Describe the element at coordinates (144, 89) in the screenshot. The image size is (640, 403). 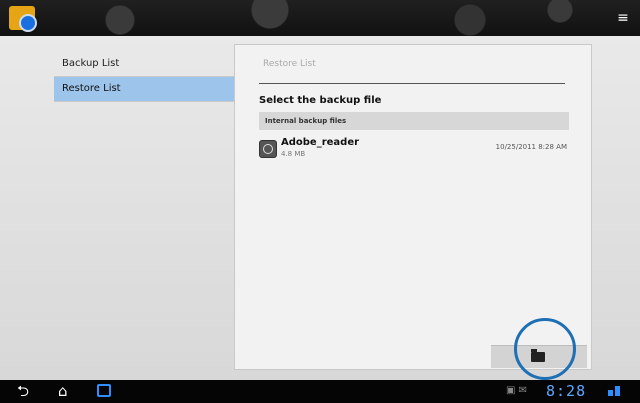
I see `nav-item-restore-list: Restore List` at that location.